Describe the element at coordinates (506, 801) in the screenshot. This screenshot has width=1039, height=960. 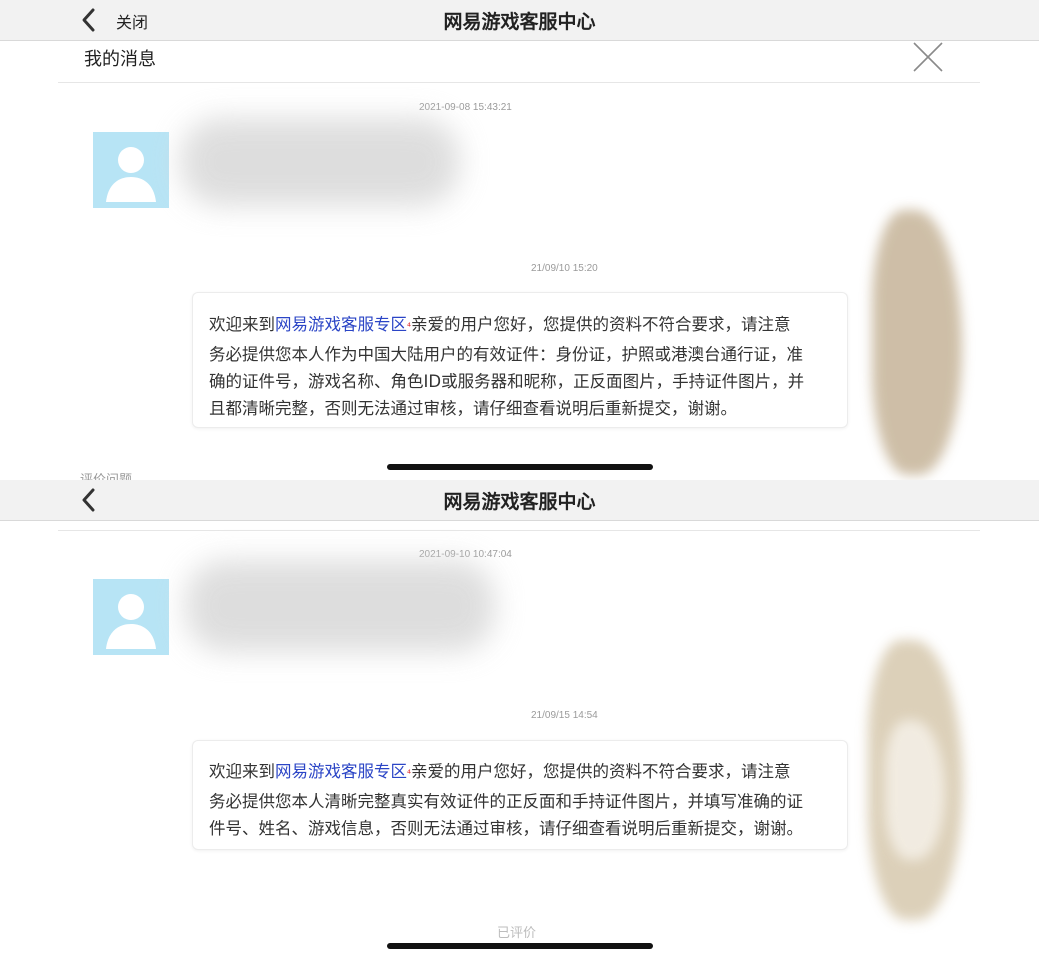
I see `reply-line: 务必提供您本人清晰完整真实有效证件的正反面和手持证件图片，并填写准确的证` at that location.